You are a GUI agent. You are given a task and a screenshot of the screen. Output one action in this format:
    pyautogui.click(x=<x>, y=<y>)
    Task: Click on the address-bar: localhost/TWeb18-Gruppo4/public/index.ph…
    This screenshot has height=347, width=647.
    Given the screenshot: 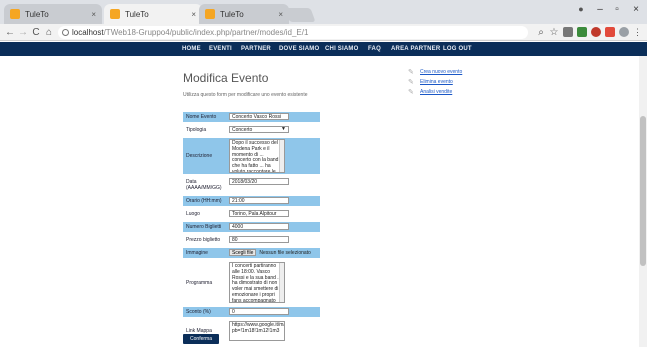 What is the action you would take?
    pyautogui.click(x=293, y=32)
    